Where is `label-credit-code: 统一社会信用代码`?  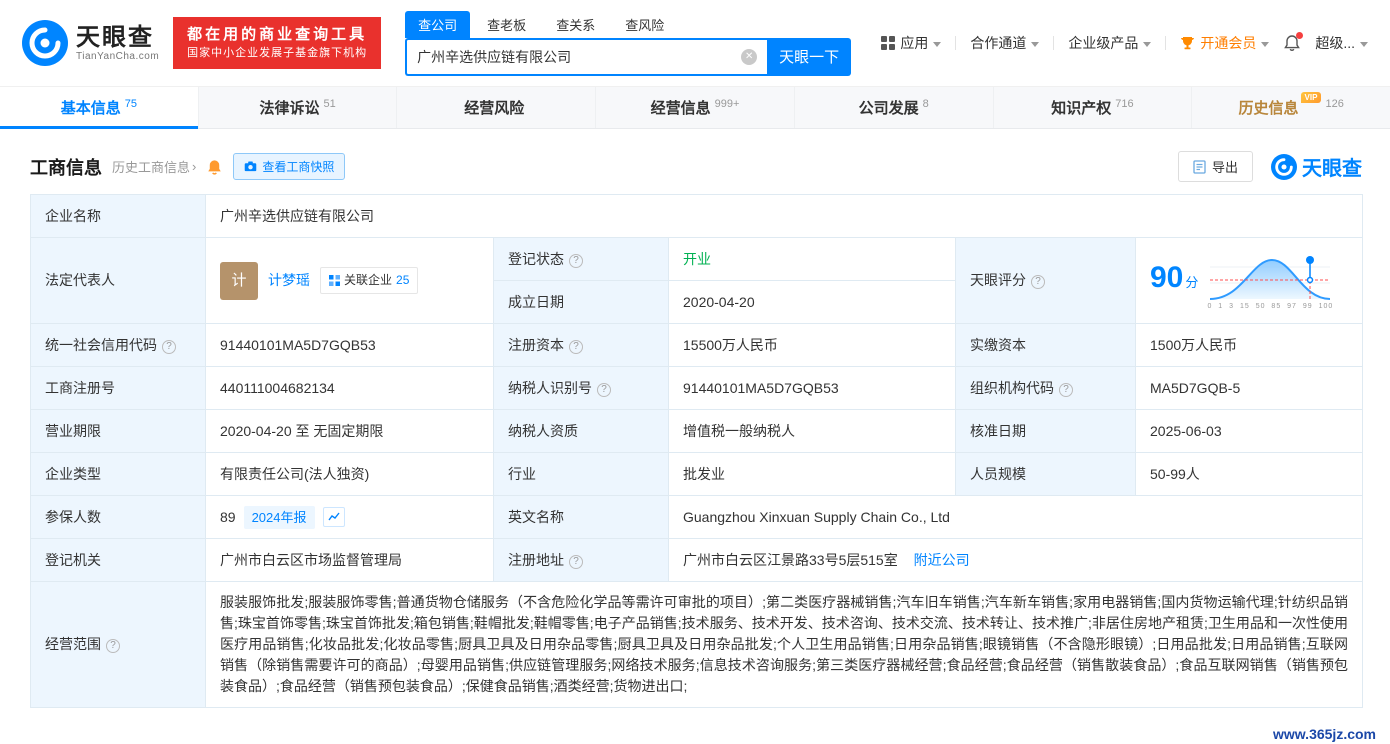
label-credit-code: 统一社会信用代码 is located at coordinates (118, 345).